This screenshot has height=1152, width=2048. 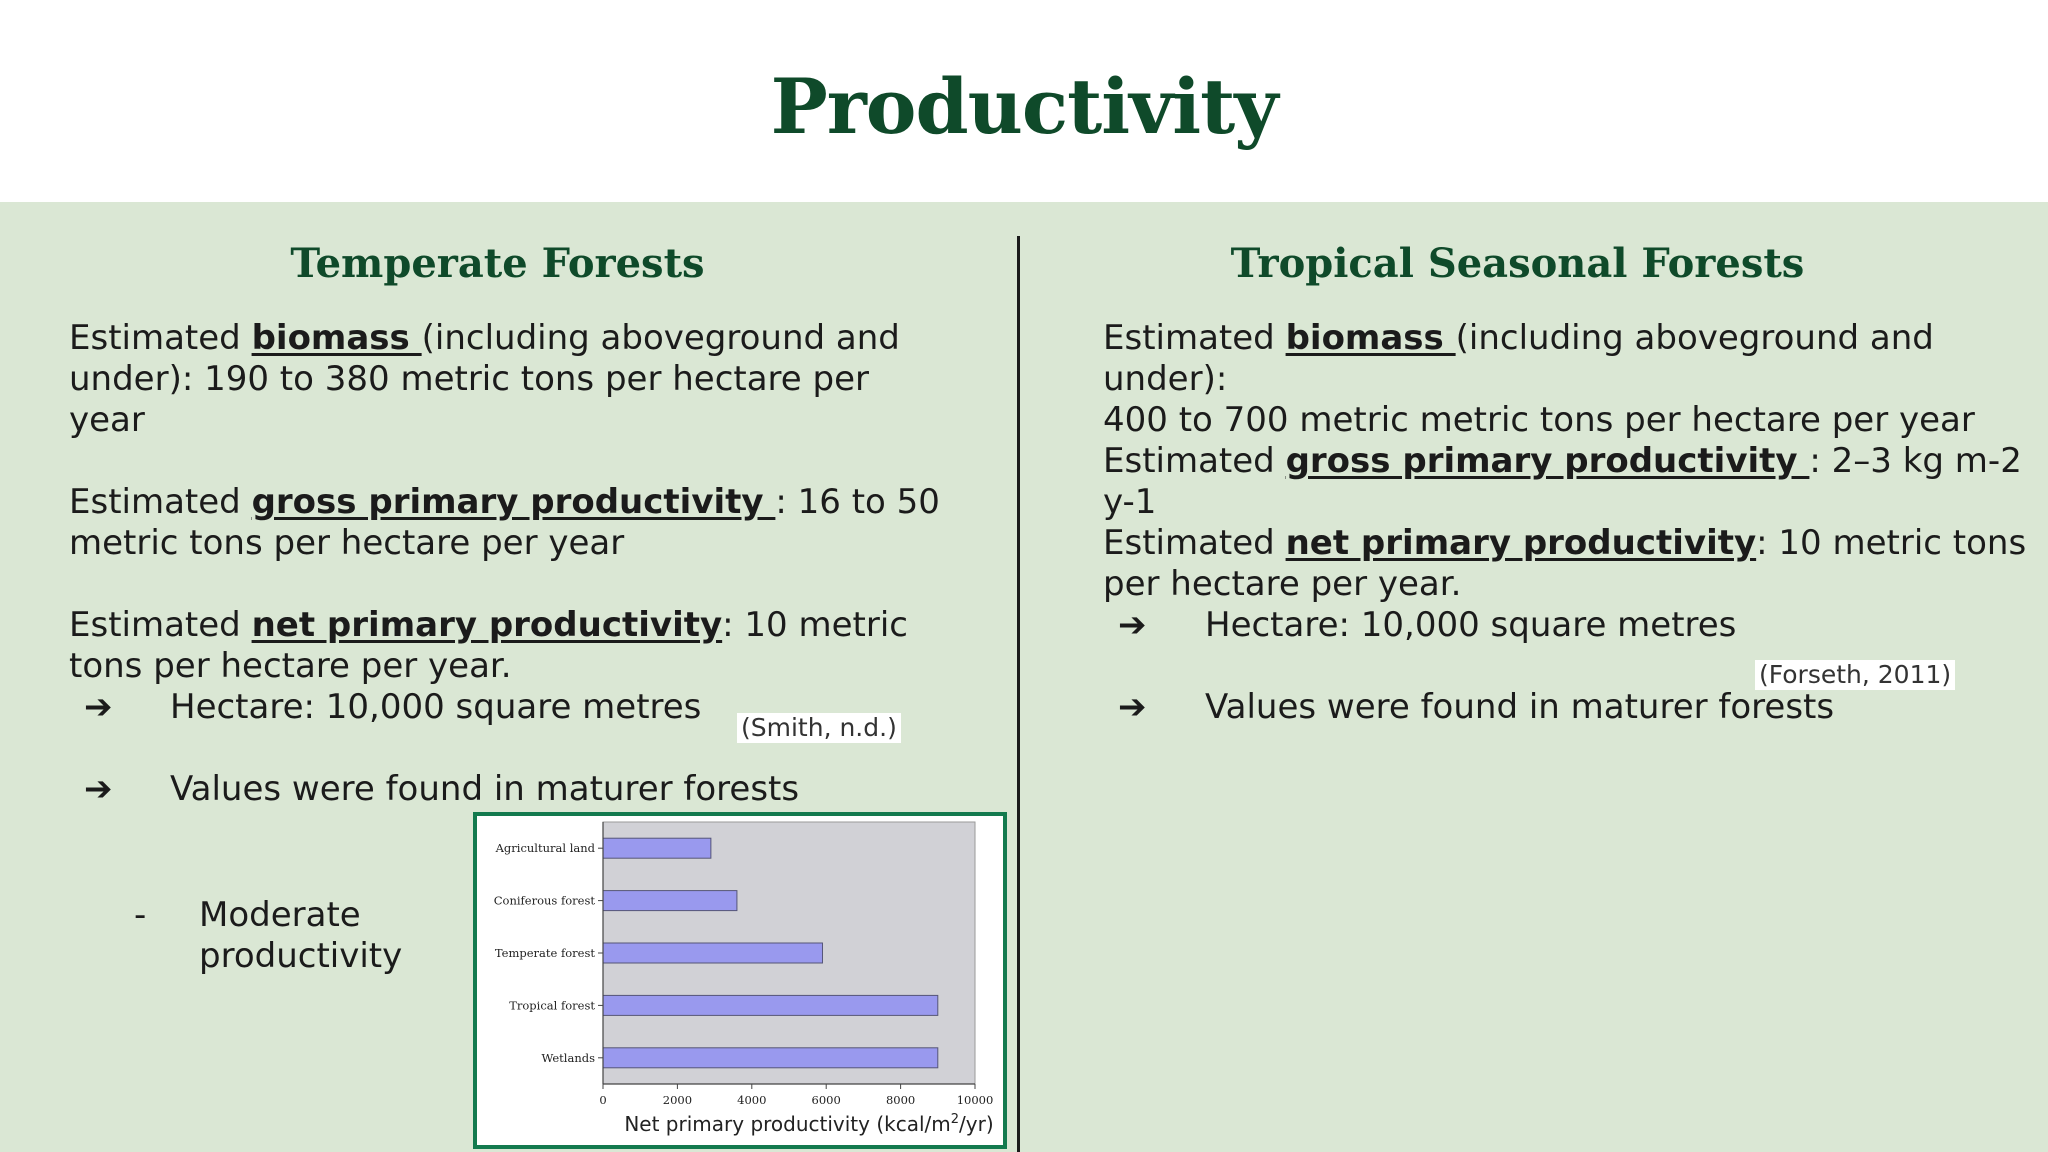 I want to click on text-line: year, so click(x=107, y=420).